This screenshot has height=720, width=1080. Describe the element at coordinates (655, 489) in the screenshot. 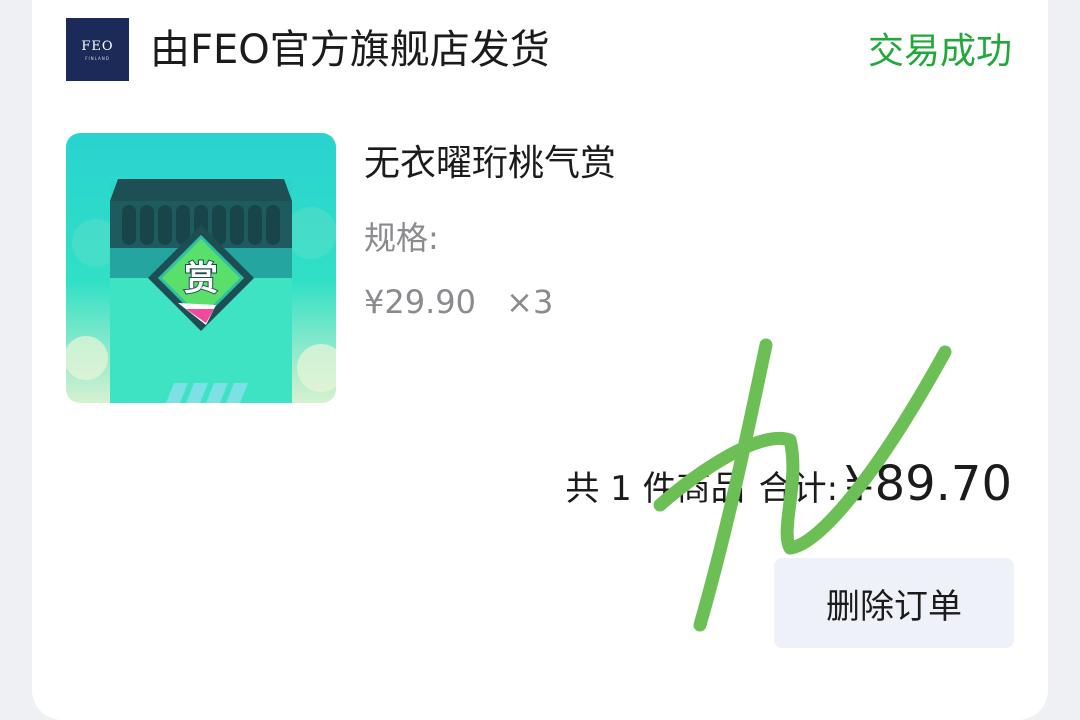

I see `item-count: 共 1 件商品` at that location.